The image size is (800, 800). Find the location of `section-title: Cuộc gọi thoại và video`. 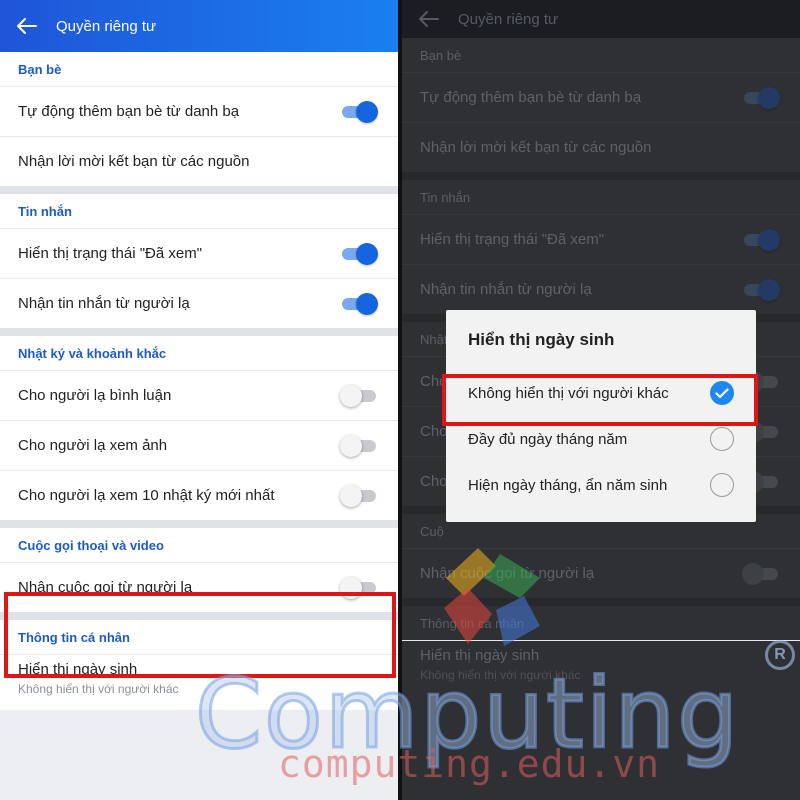

section-title: Cuộc gọi thoại và video is located at coordinates (91, 545).